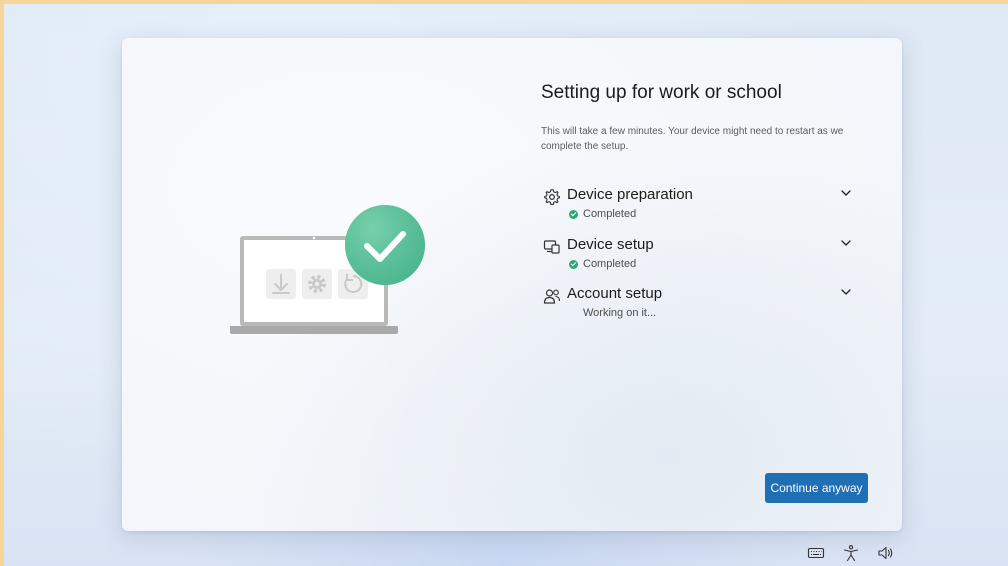 The image size is (1008, 566). I want to click on gear-icon, so click(552, 197).